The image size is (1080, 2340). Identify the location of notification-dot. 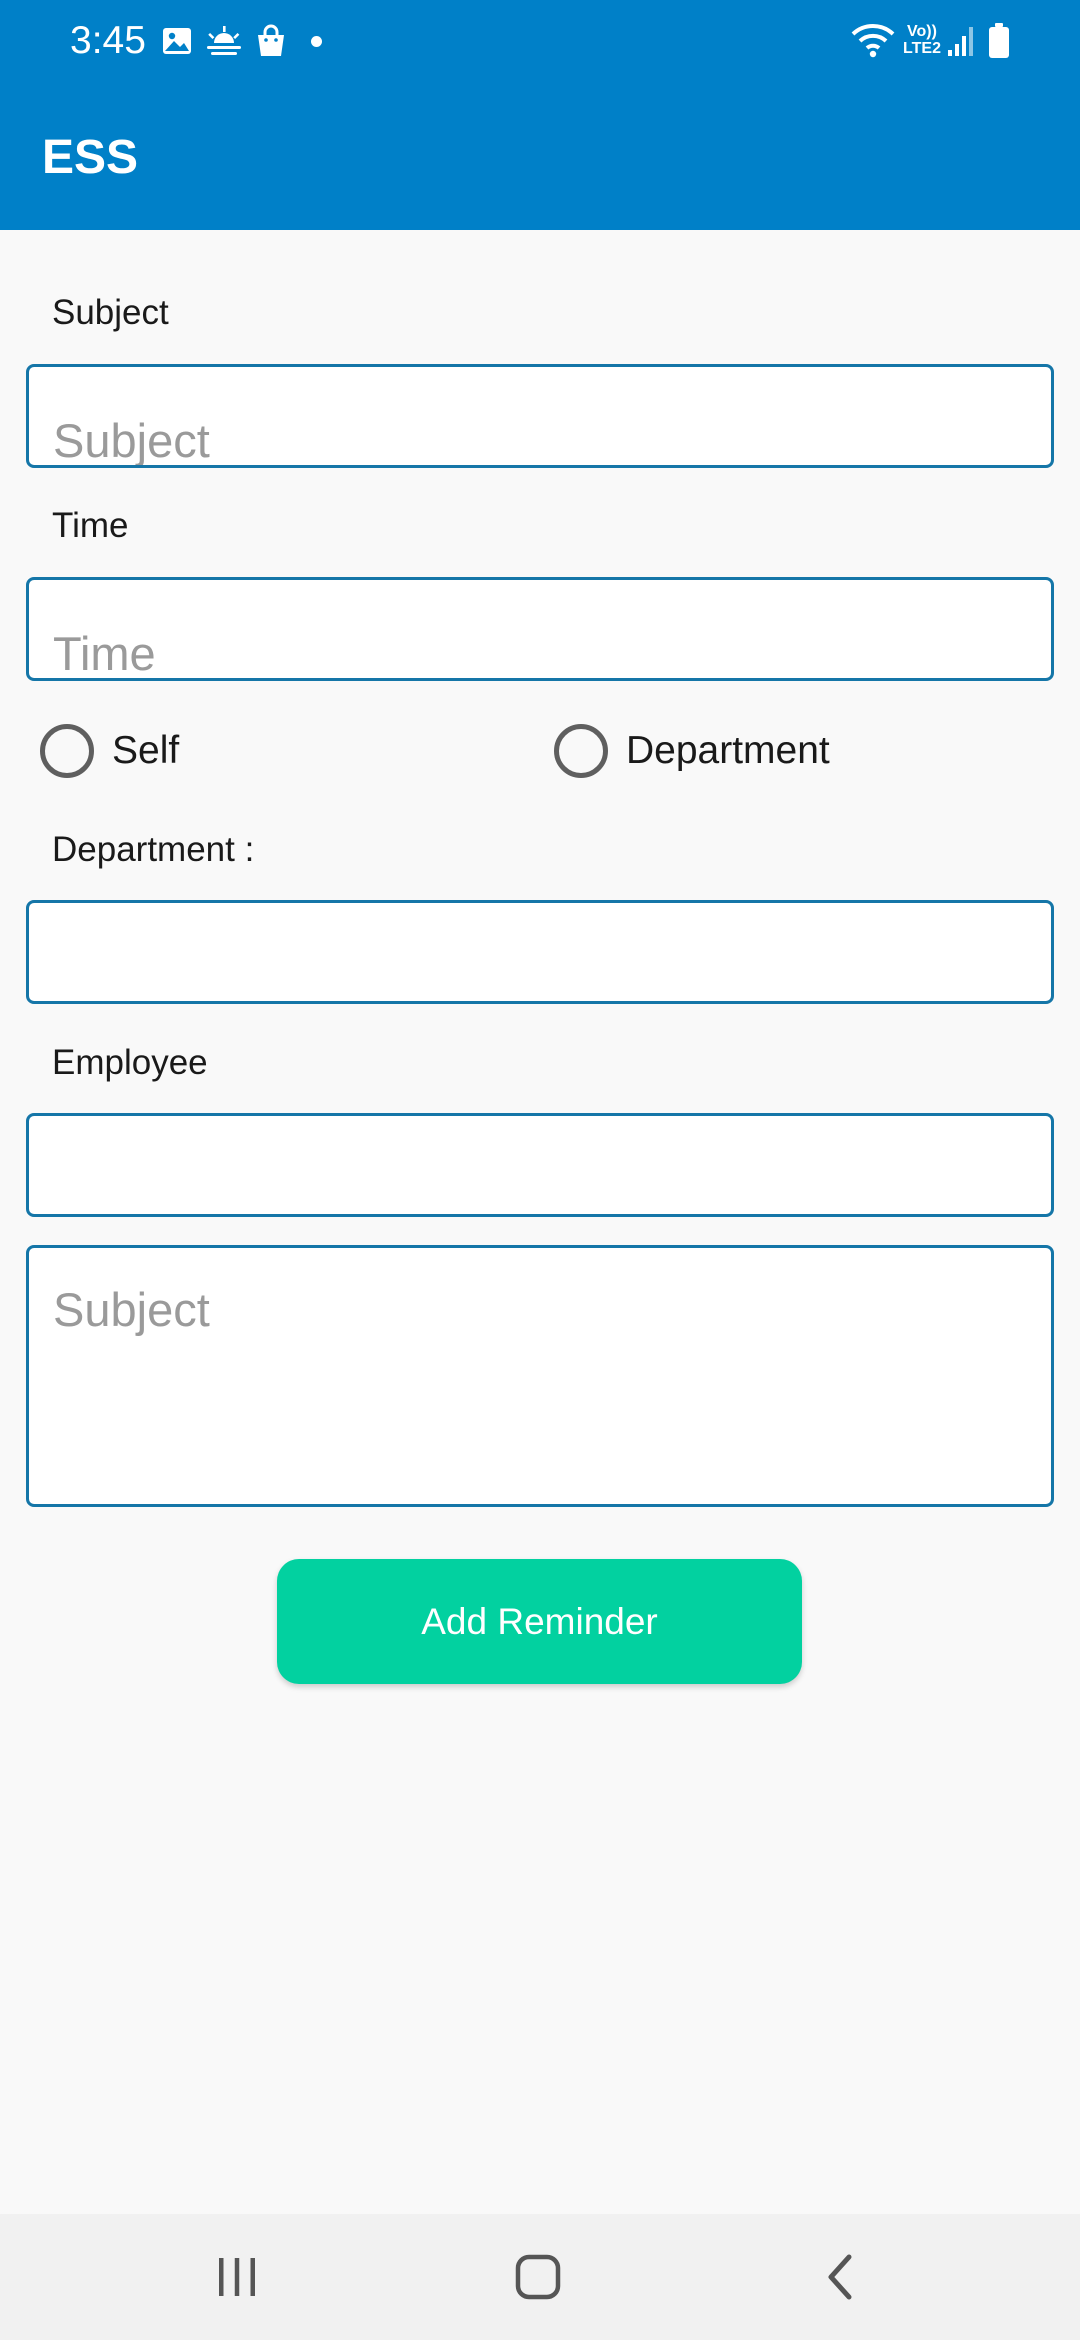
(316, 41).